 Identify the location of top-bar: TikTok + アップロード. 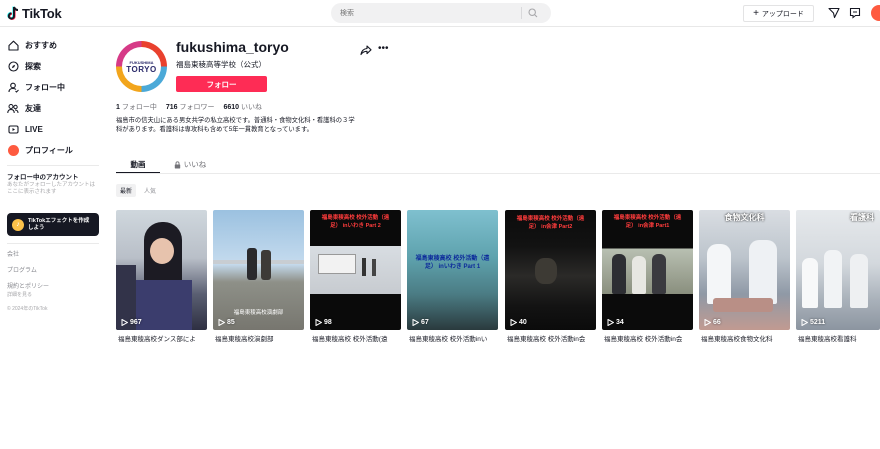
(440, 13).